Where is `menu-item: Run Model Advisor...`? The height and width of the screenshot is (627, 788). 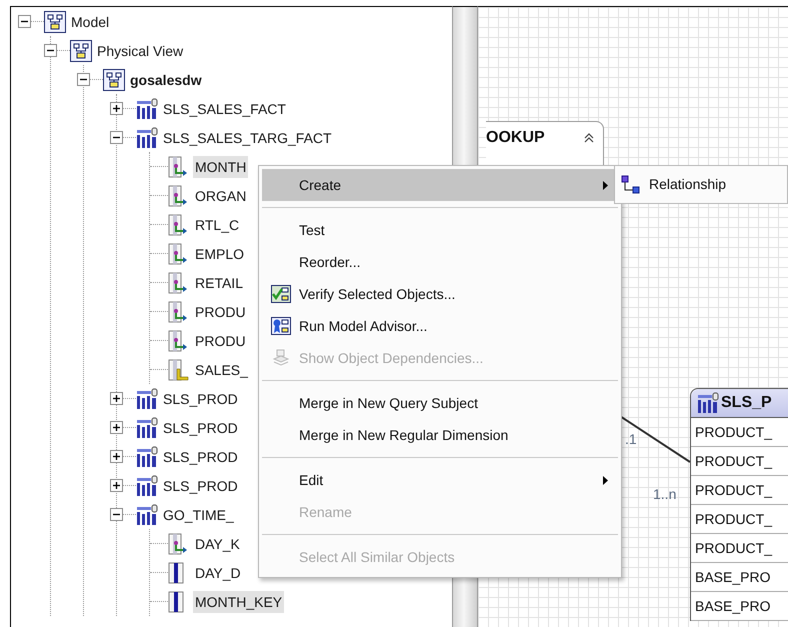 menu-item: Run Model Advisor... is located at coordinates (440, 326).